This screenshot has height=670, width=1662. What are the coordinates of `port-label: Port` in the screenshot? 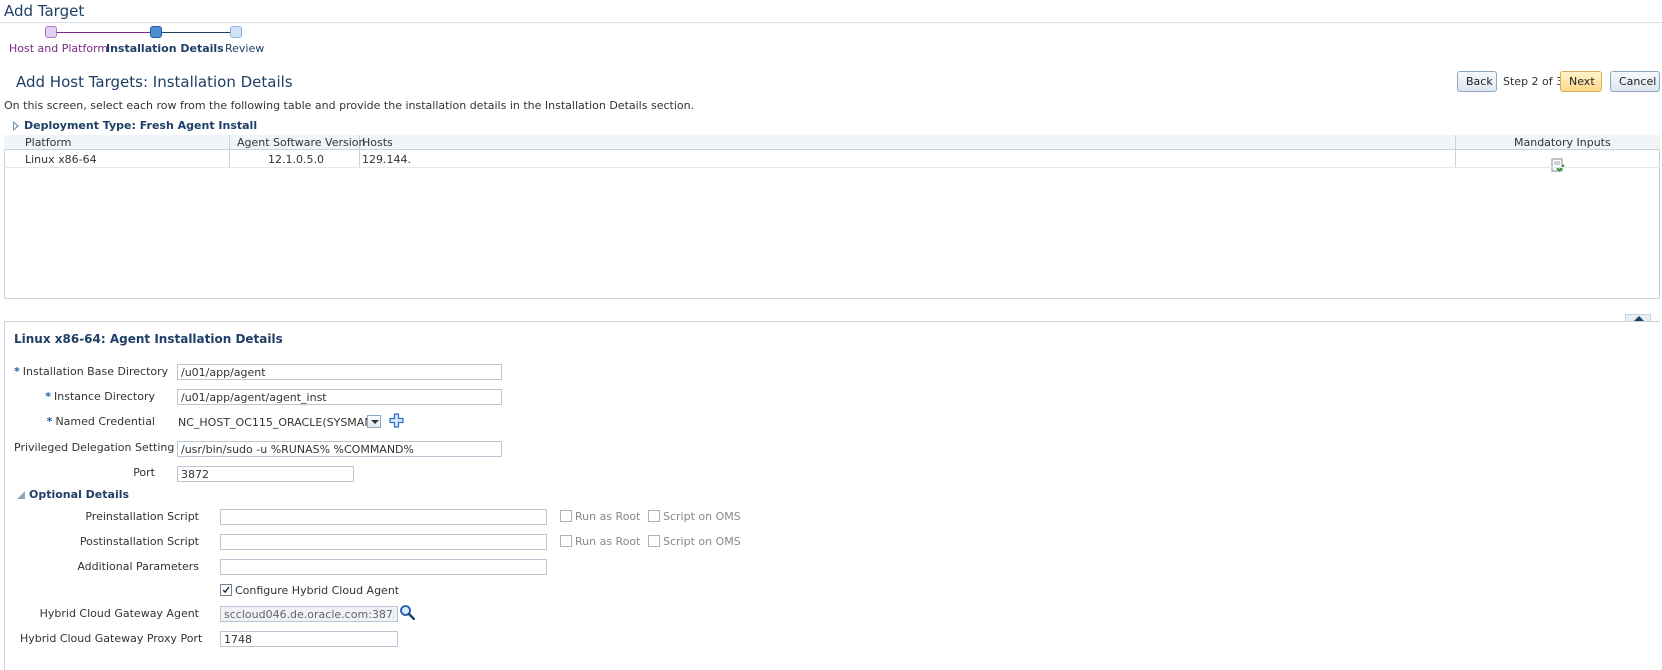 It's located at (144, 472).